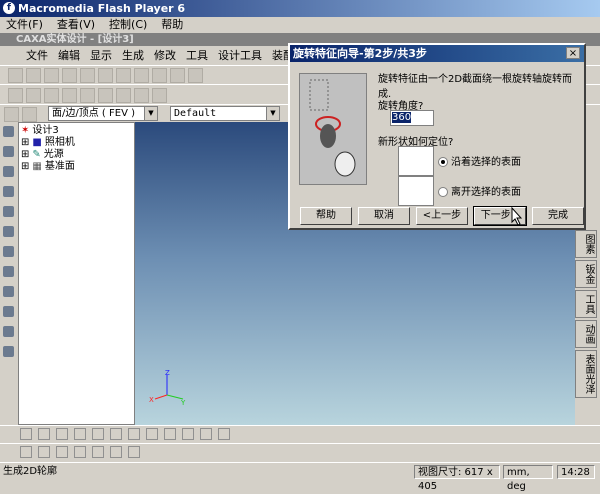  What do you see at coordinates (486, 192) in the screenshot?
I see `radio-label: 离开选择的表面` at bounding box center [486, 192].